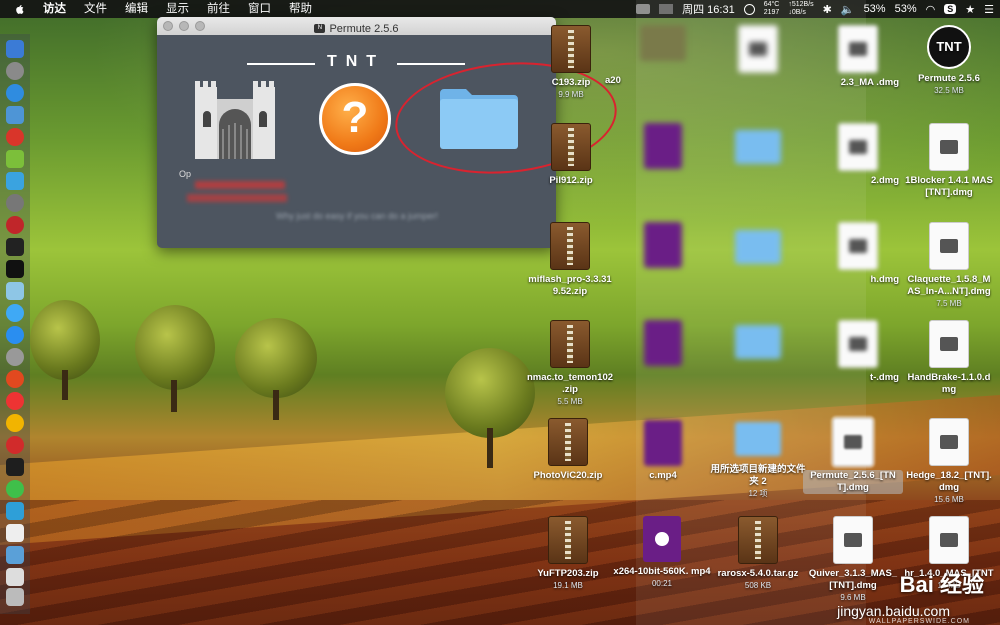  I want to click on battery-percent-1: 53%, so click(875, 9).